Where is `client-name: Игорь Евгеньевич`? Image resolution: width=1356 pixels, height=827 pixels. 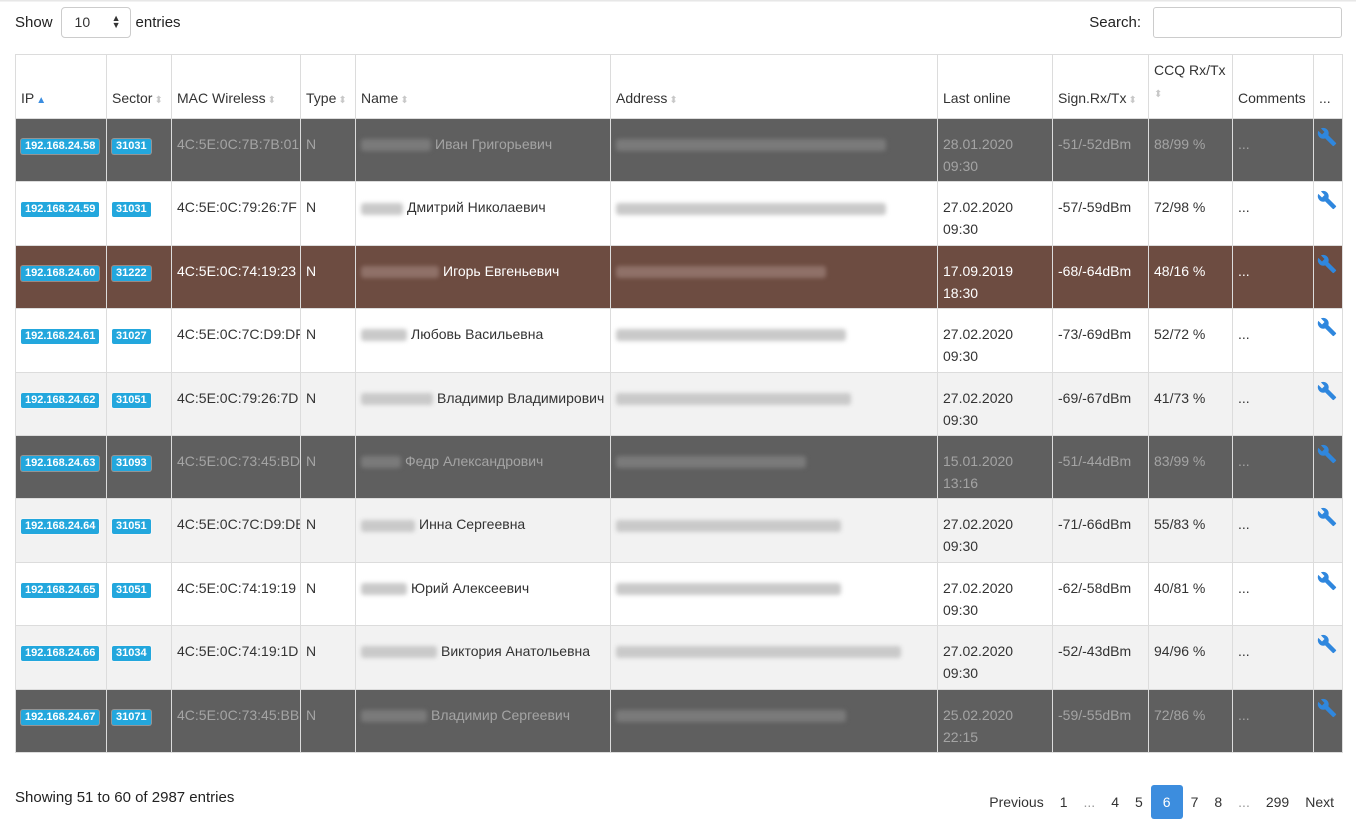 client-name: Игорь Евгеньевич is located at coordinates (501, 270).